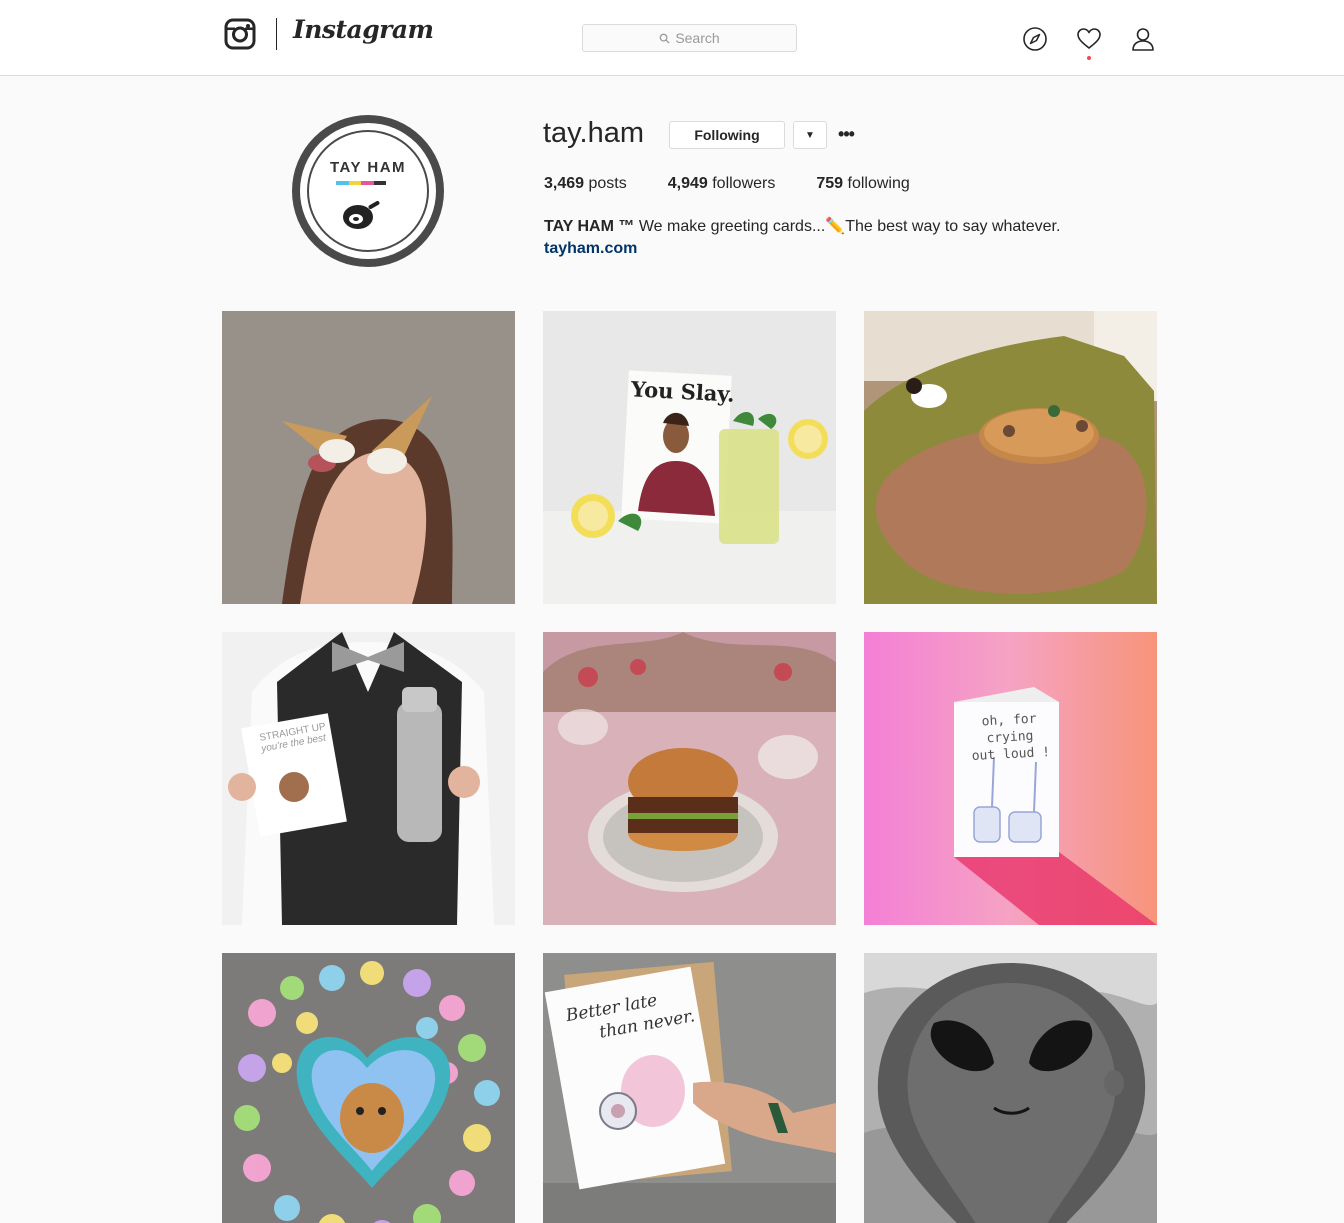  Describe the element at coordinates (727, 135) in the screenshot. I see `following-button: Following` at that location.